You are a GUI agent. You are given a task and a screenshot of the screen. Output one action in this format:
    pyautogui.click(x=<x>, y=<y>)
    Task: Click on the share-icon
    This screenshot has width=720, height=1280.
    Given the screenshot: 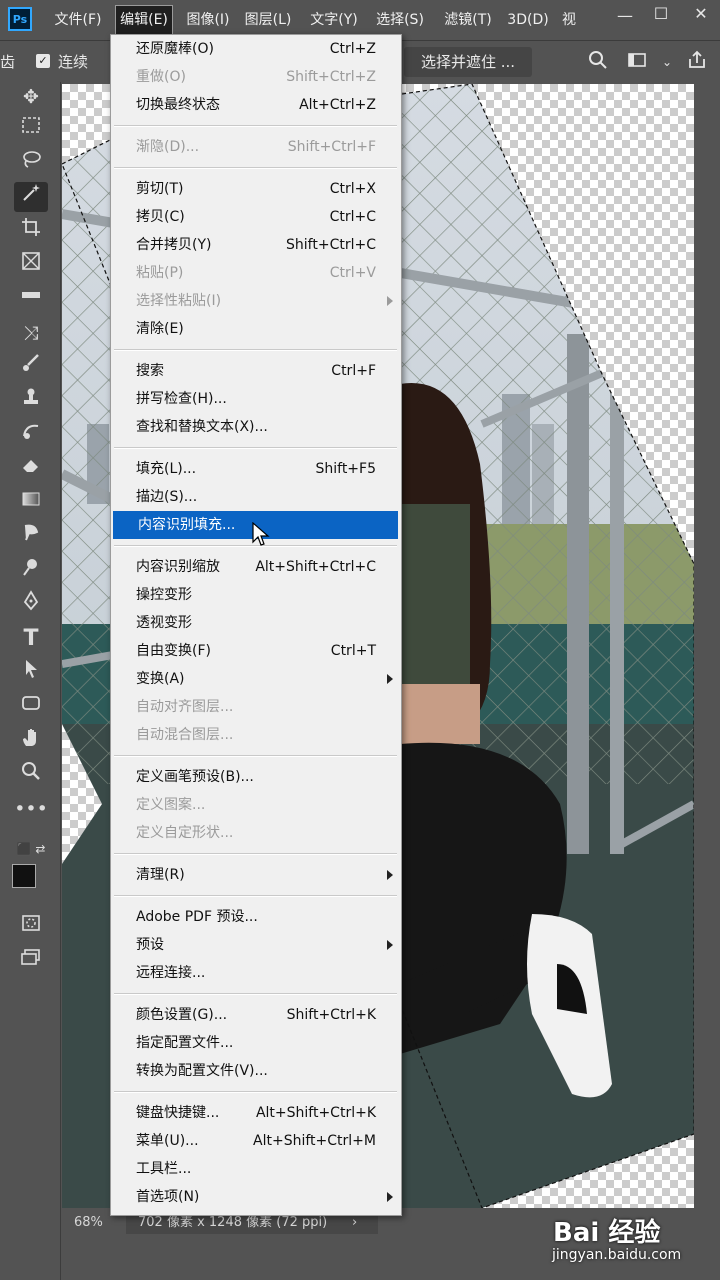 What is the action you would take?
    pyautogui.click(x=697, y=62)
    